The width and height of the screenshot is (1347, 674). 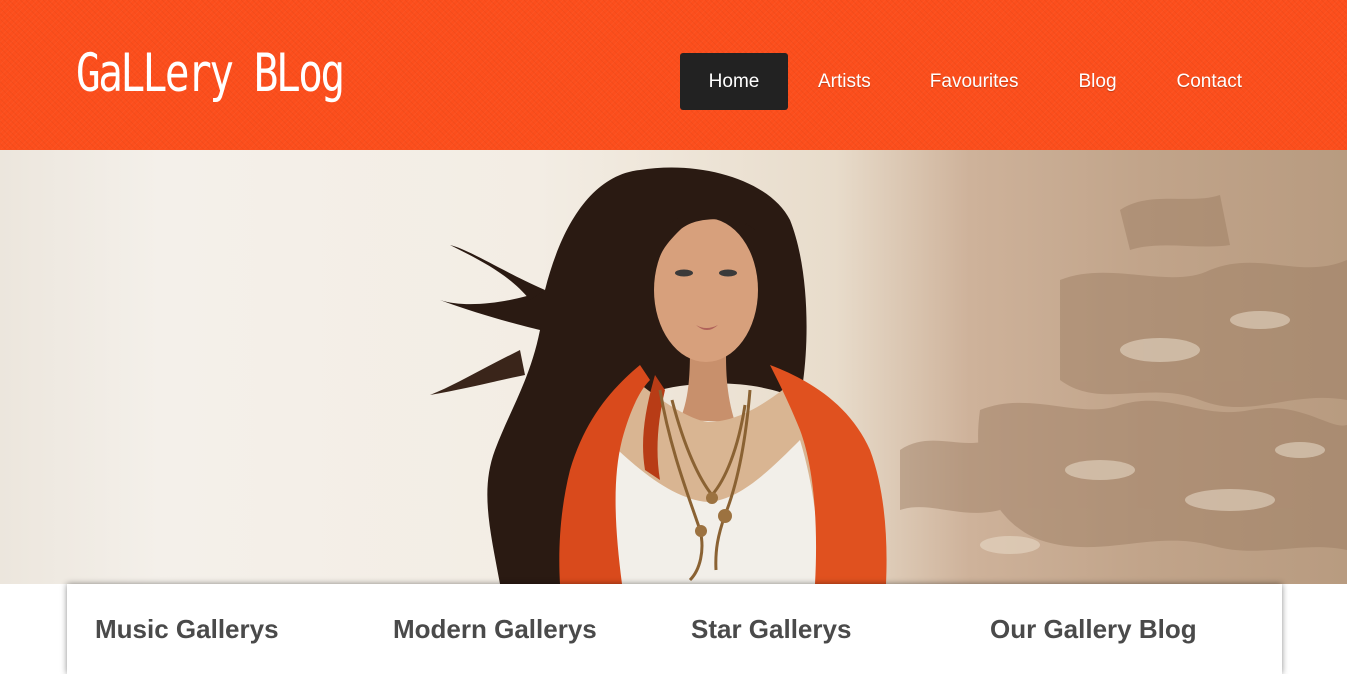 I want to click on section-title-star-gallerys: Star Gallerys, so click(x=771, y=629).